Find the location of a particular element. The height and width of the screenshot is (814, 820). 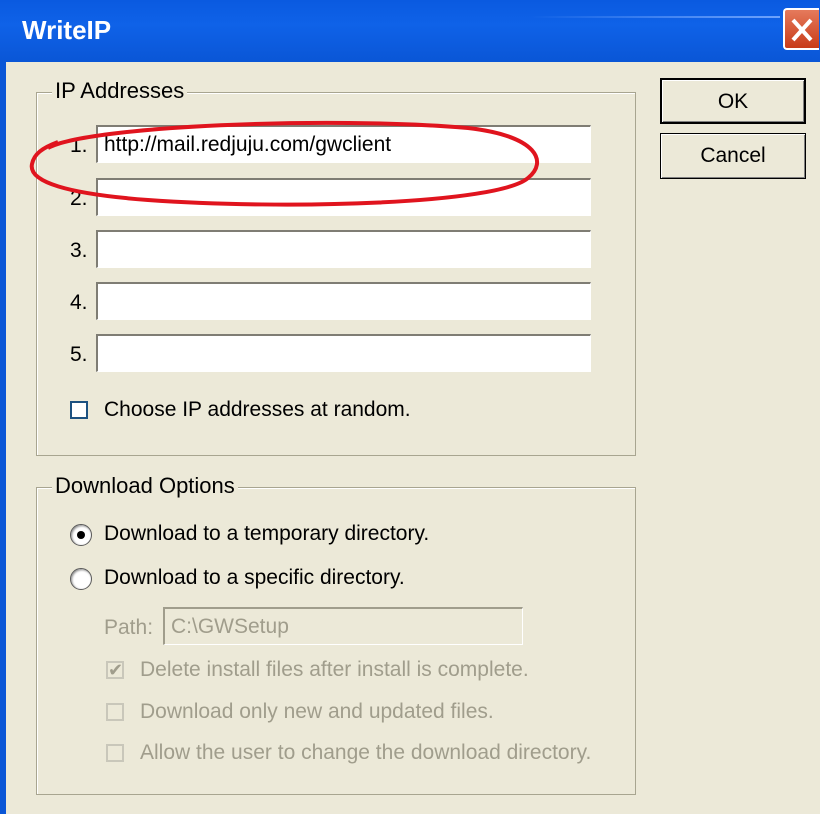

title-bar: WriteIP is located at coordinates (410, 31).